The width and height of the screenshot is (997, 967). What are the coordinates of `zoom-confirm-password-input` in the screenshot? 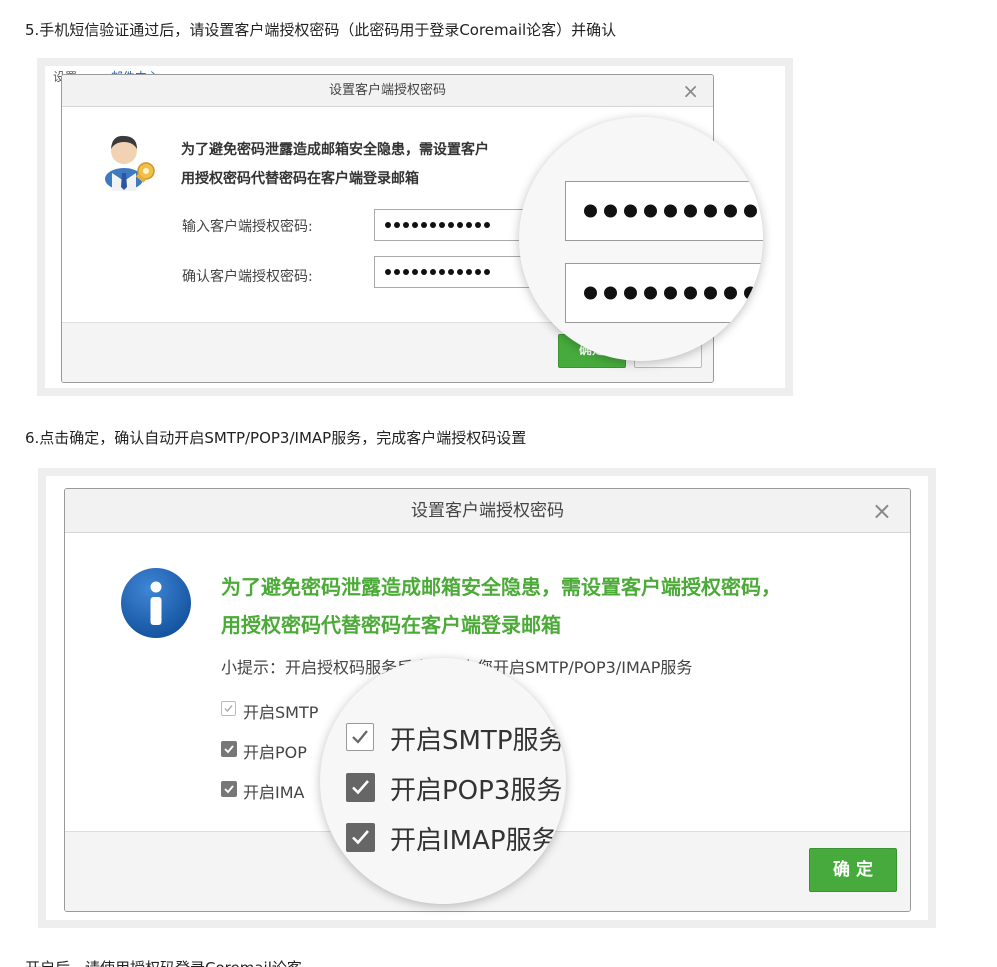 It's located at (664, 293).